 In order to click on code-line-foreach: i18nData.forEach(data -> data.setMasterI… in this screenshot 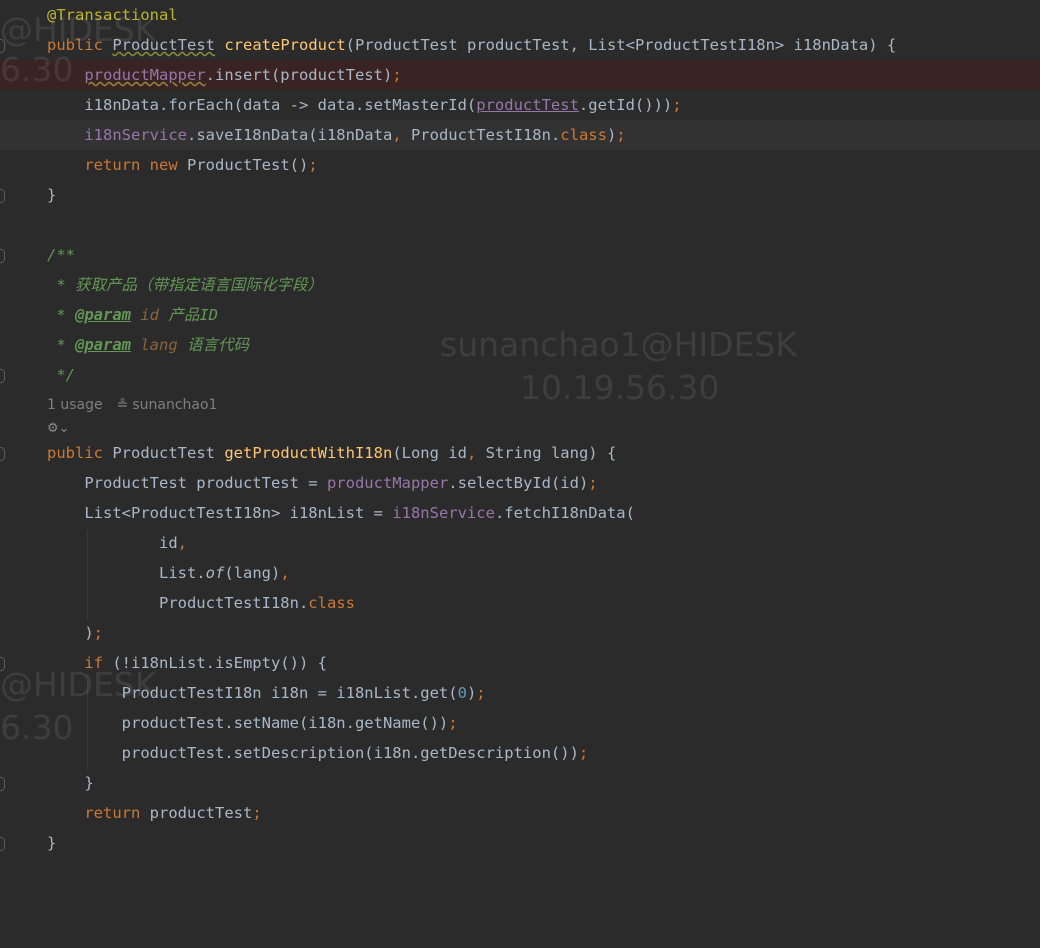, I will do `click(520, 105)`.